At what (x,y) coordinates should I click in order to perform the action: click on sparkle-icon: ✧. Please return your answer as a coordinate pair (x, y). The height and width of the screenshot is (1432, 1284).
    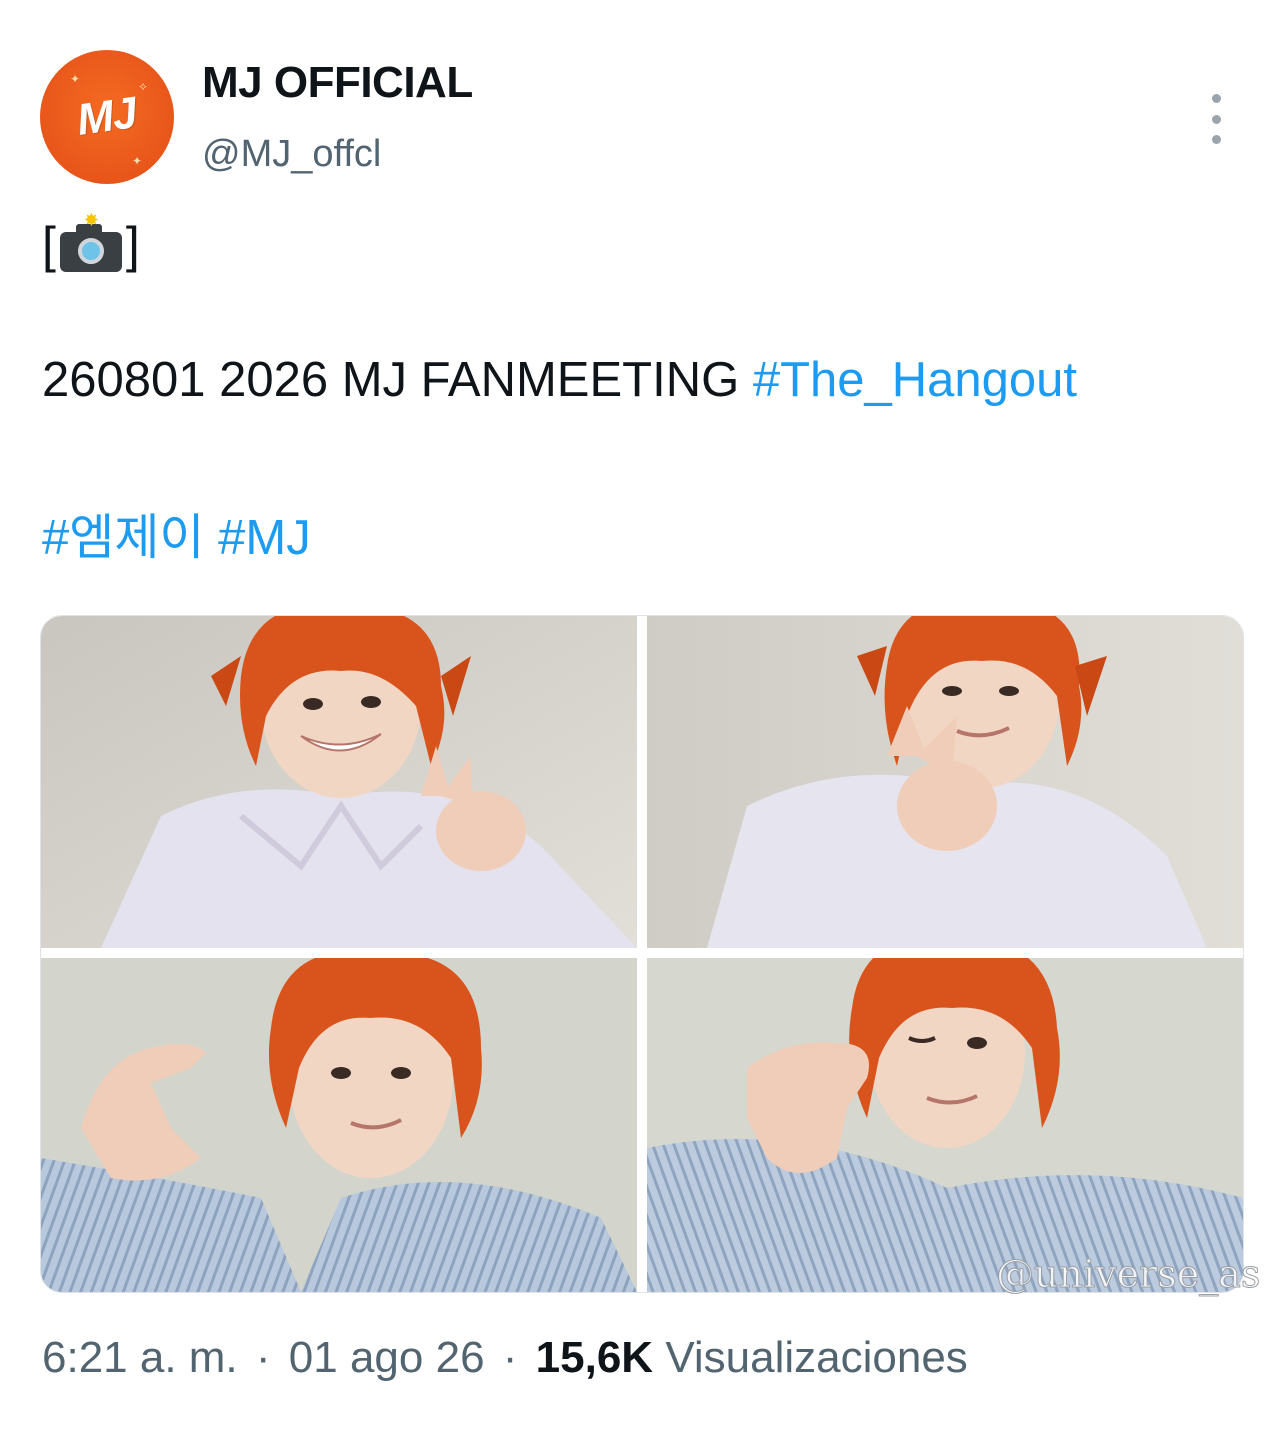
    Looking at the image, I should click on (143, 87).